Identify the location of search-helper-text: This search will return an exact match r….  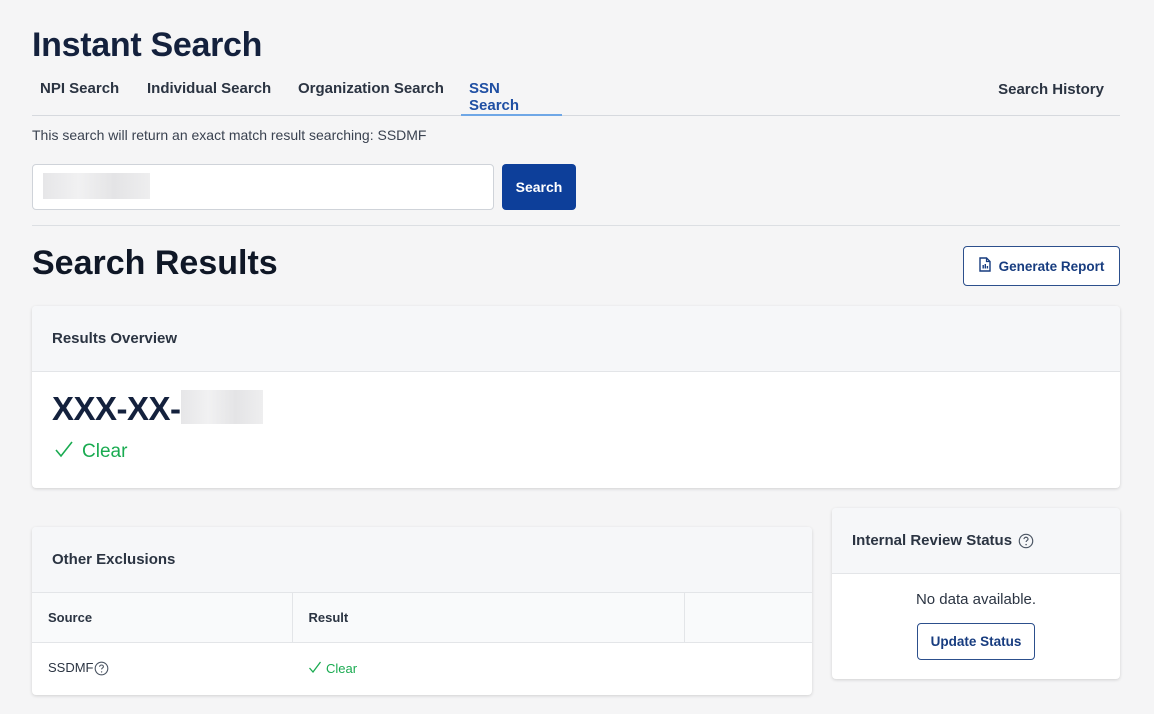
(229, 135).